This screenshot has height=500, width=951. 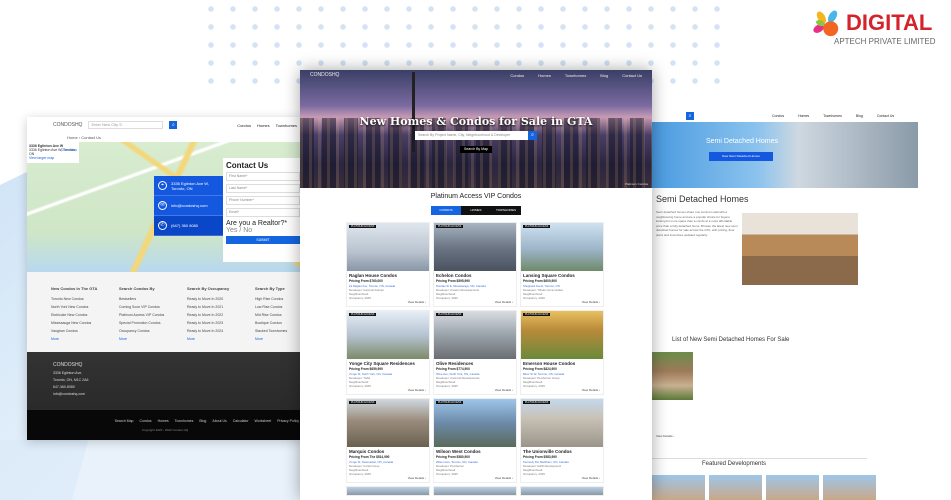 I want to click on listing-name: Yonge City Square Residences, so click(x=388, y=363).